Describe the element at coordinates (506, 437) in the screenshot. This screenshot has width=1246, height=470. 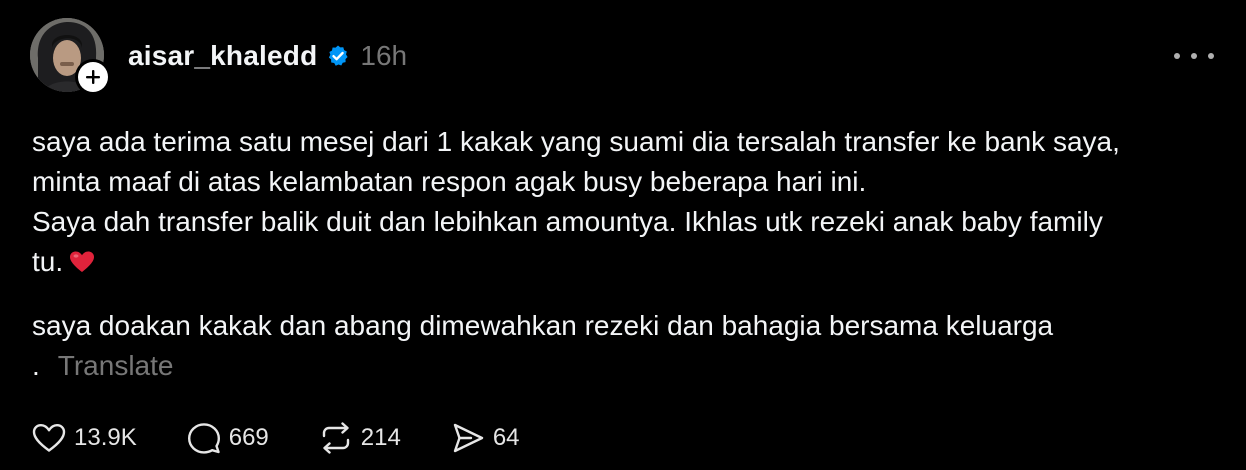
I see `share-count: 64` at that location.